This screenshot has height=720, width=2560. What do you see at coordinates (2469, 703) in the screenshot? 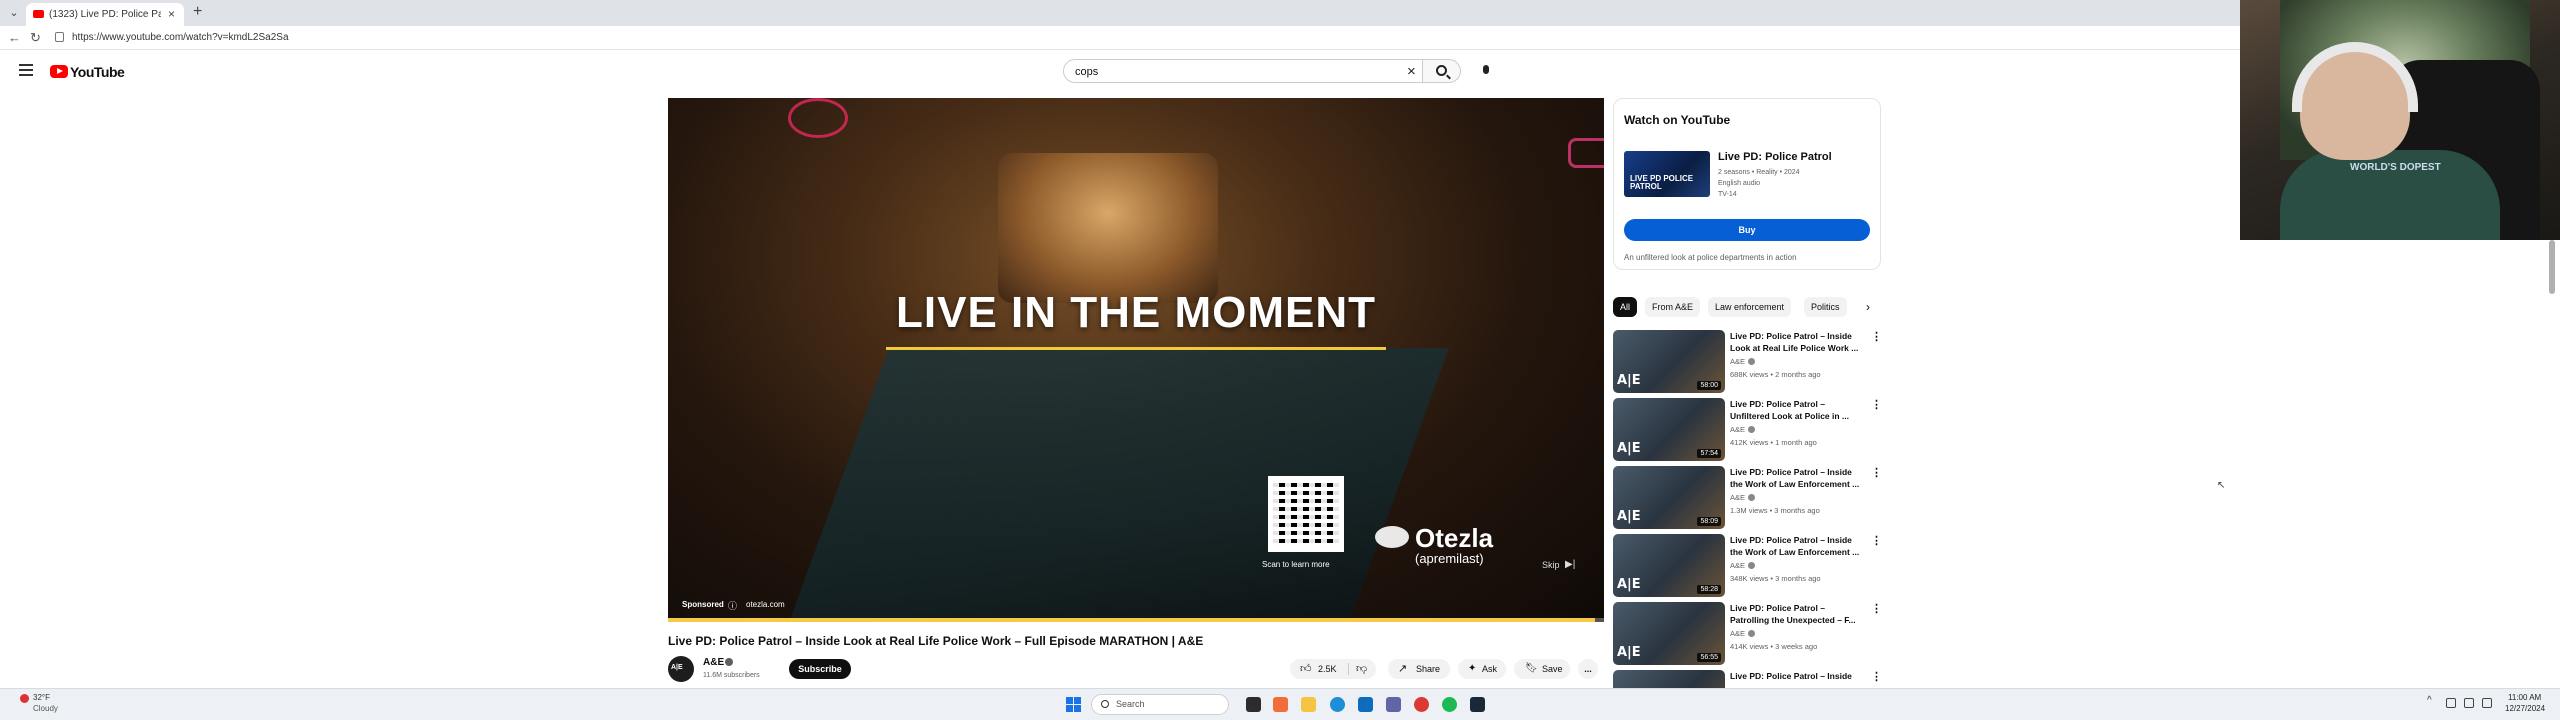
I see `network-icon` at bounding box center [2469, 703].